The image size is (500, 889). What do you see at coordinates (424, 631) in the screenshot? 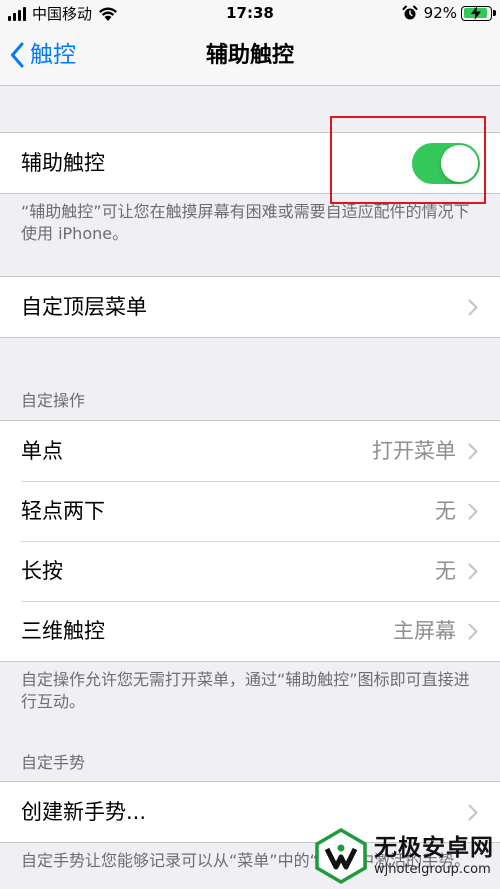
I see `action-value: 主屏幕` at bounding box center [424, 631].